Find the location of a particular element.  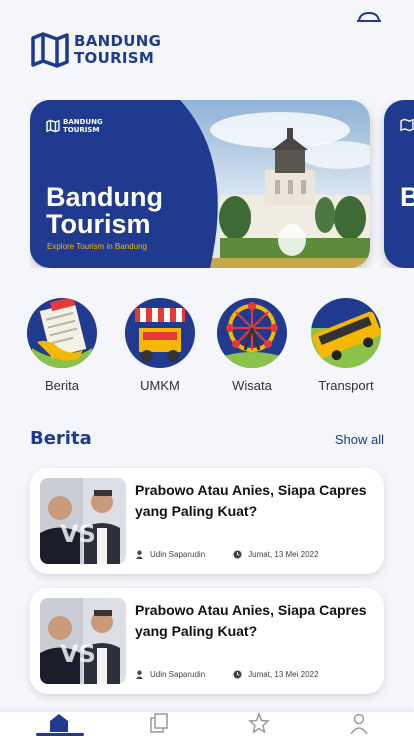

ferris-wheel-icon is located at coordinates (252, 333).